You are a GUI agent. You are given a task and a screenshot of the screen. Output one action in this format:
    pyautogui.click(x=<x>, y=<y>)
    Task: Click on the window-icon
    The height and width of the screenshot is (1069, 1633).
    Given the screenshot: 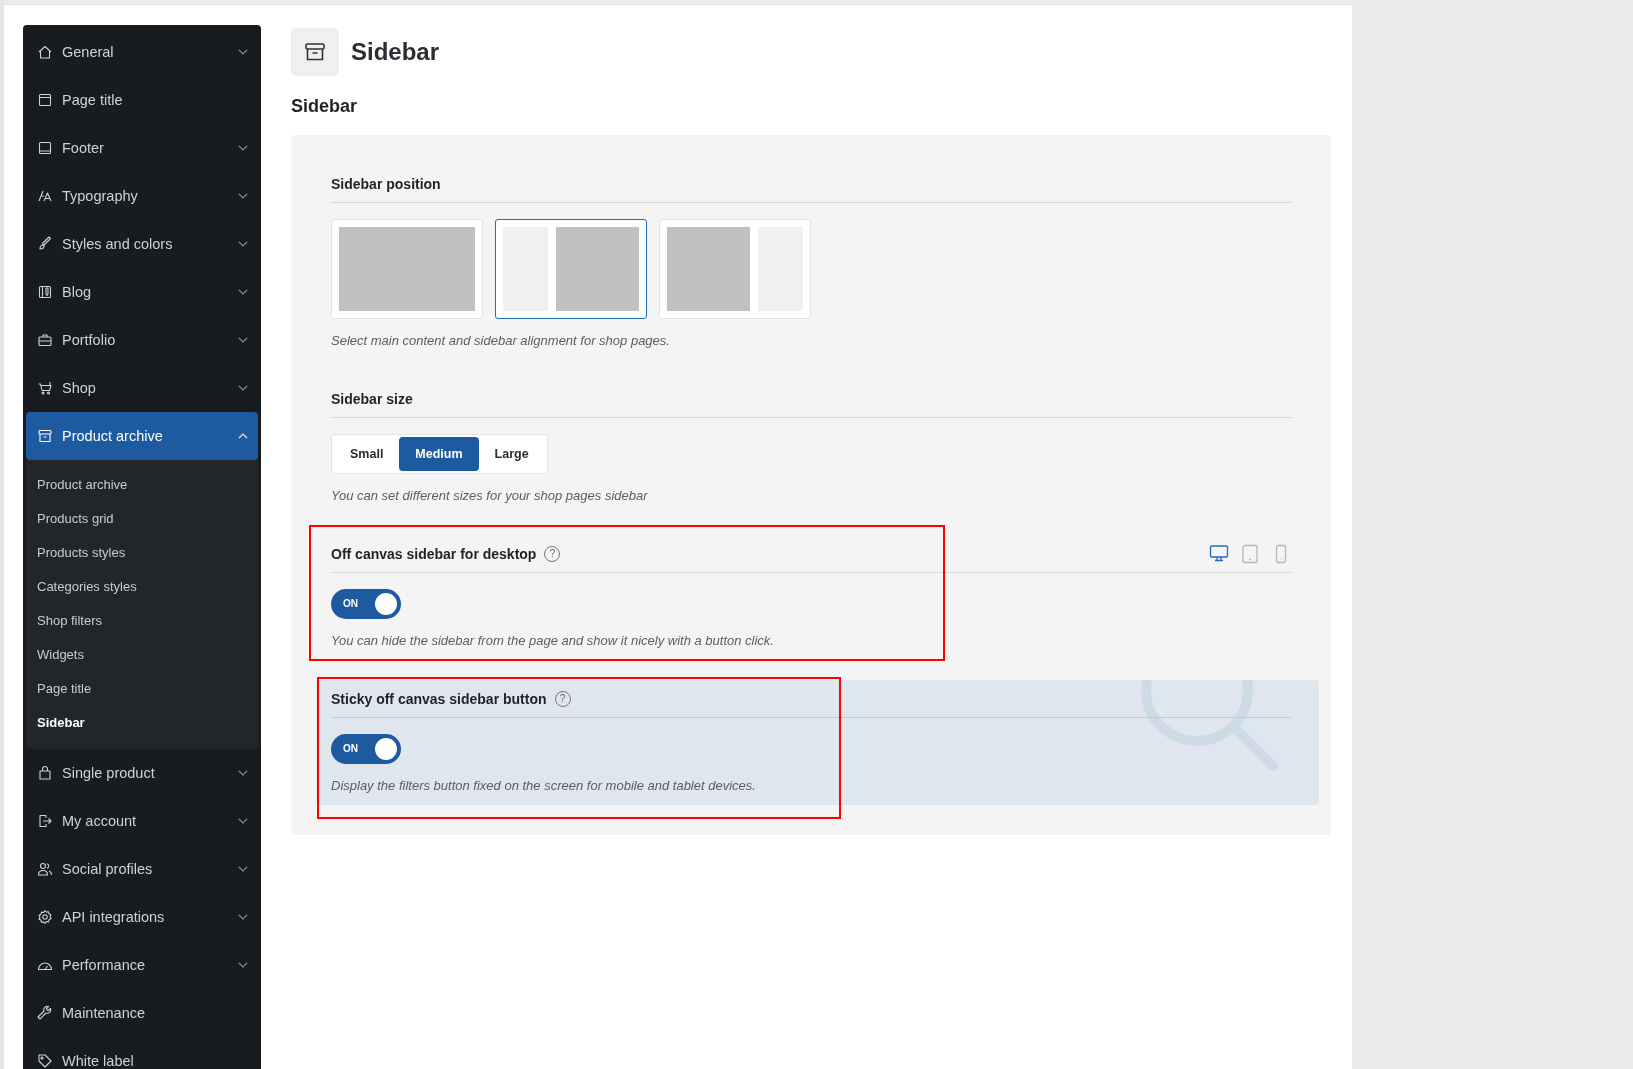 What is the action you would take?
    pyautogui.click(x=45, y=100)
    